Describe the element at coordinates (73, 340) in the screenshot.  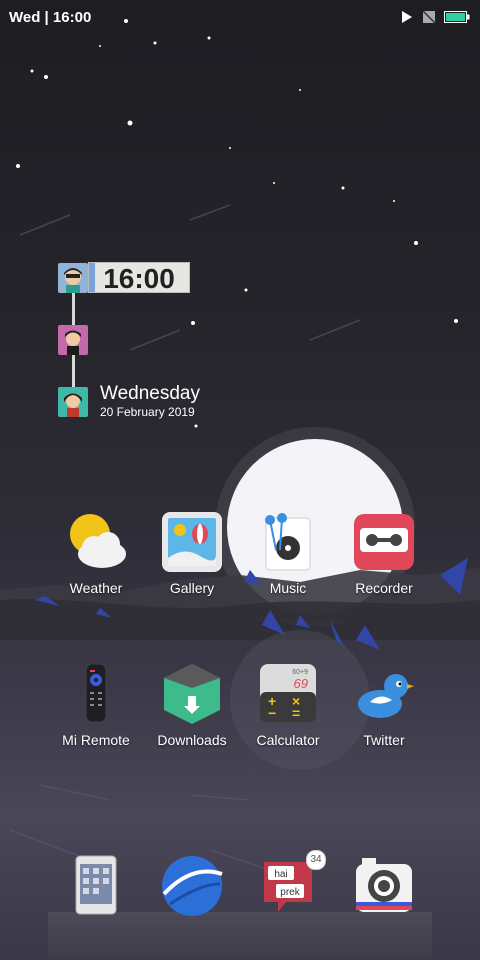
I see `avatar-middle-icon` at that location.